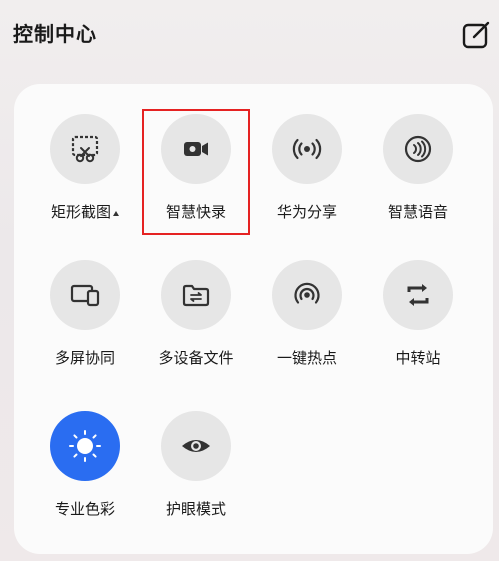 The height and width of the screenshot is (561, 499). I want to click on voice-icon, so click(418, 149).